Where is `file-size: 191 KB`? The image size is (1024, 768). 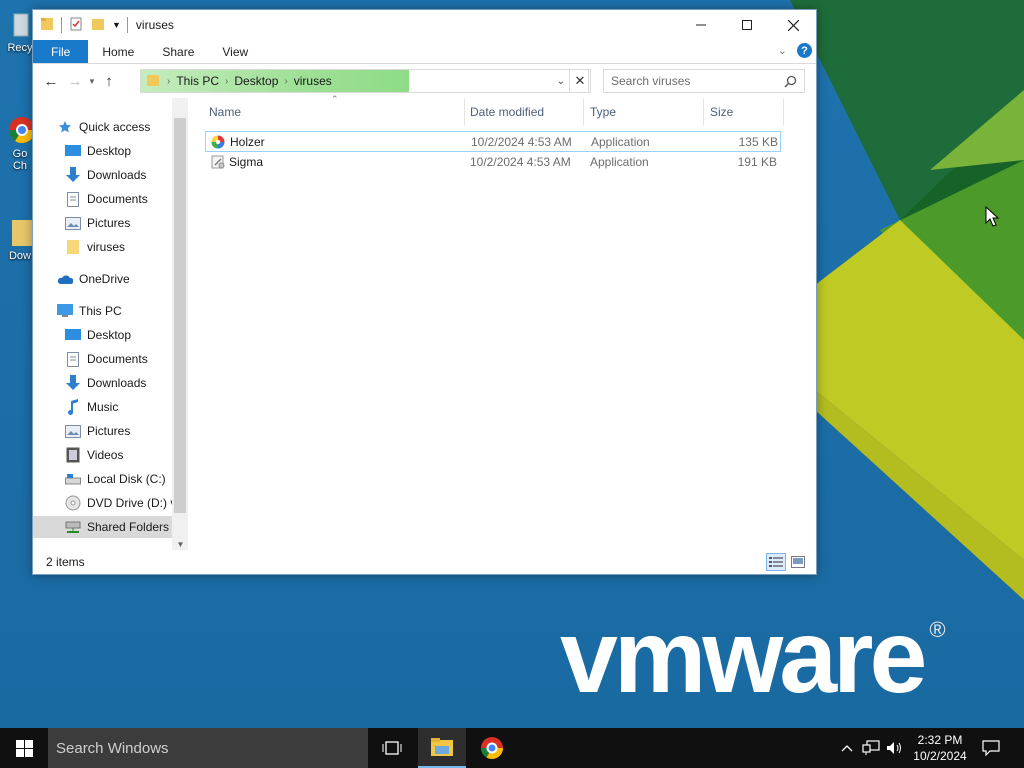 file-size: 191 KB is located at coordinates (757, 162).